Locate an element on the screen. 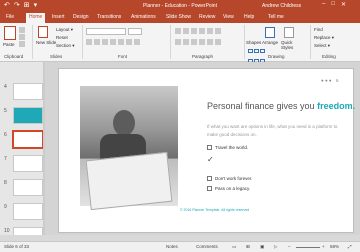 The image size is (360, 252). font-format-icons is located at coordinates (114, 42).